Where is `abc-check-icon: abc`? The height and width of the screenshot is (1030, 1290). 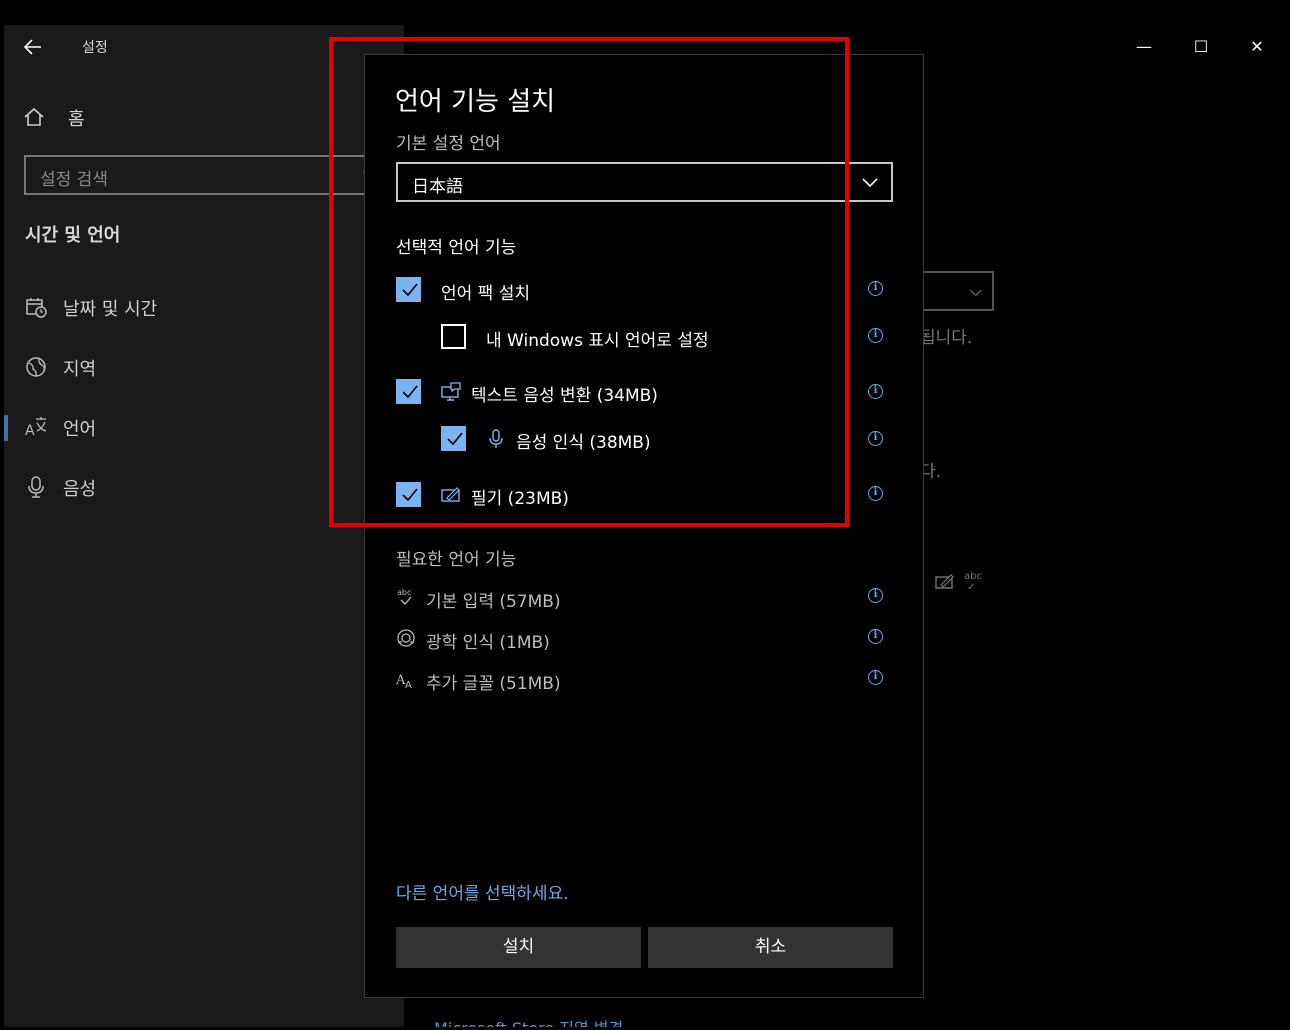
abc-check-icon: abc is located at coordinates (404, 596).